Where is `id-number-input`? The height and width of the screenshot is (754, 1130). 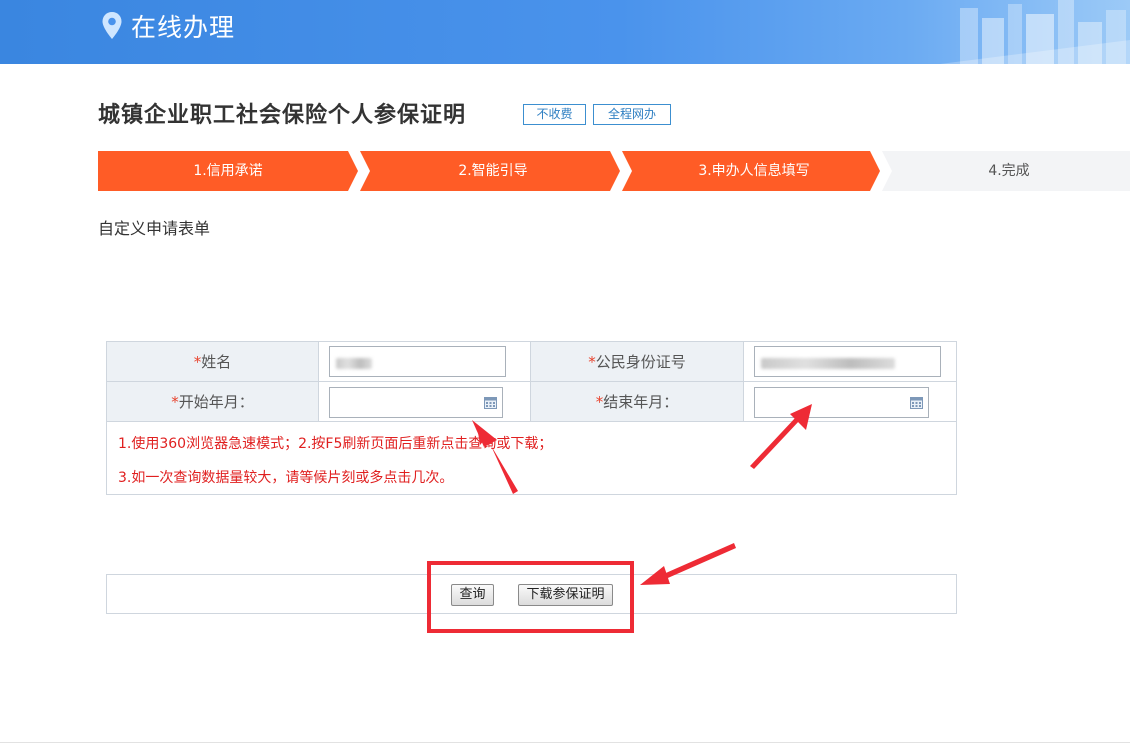 id-number-input is located at coordinates (847, 361).